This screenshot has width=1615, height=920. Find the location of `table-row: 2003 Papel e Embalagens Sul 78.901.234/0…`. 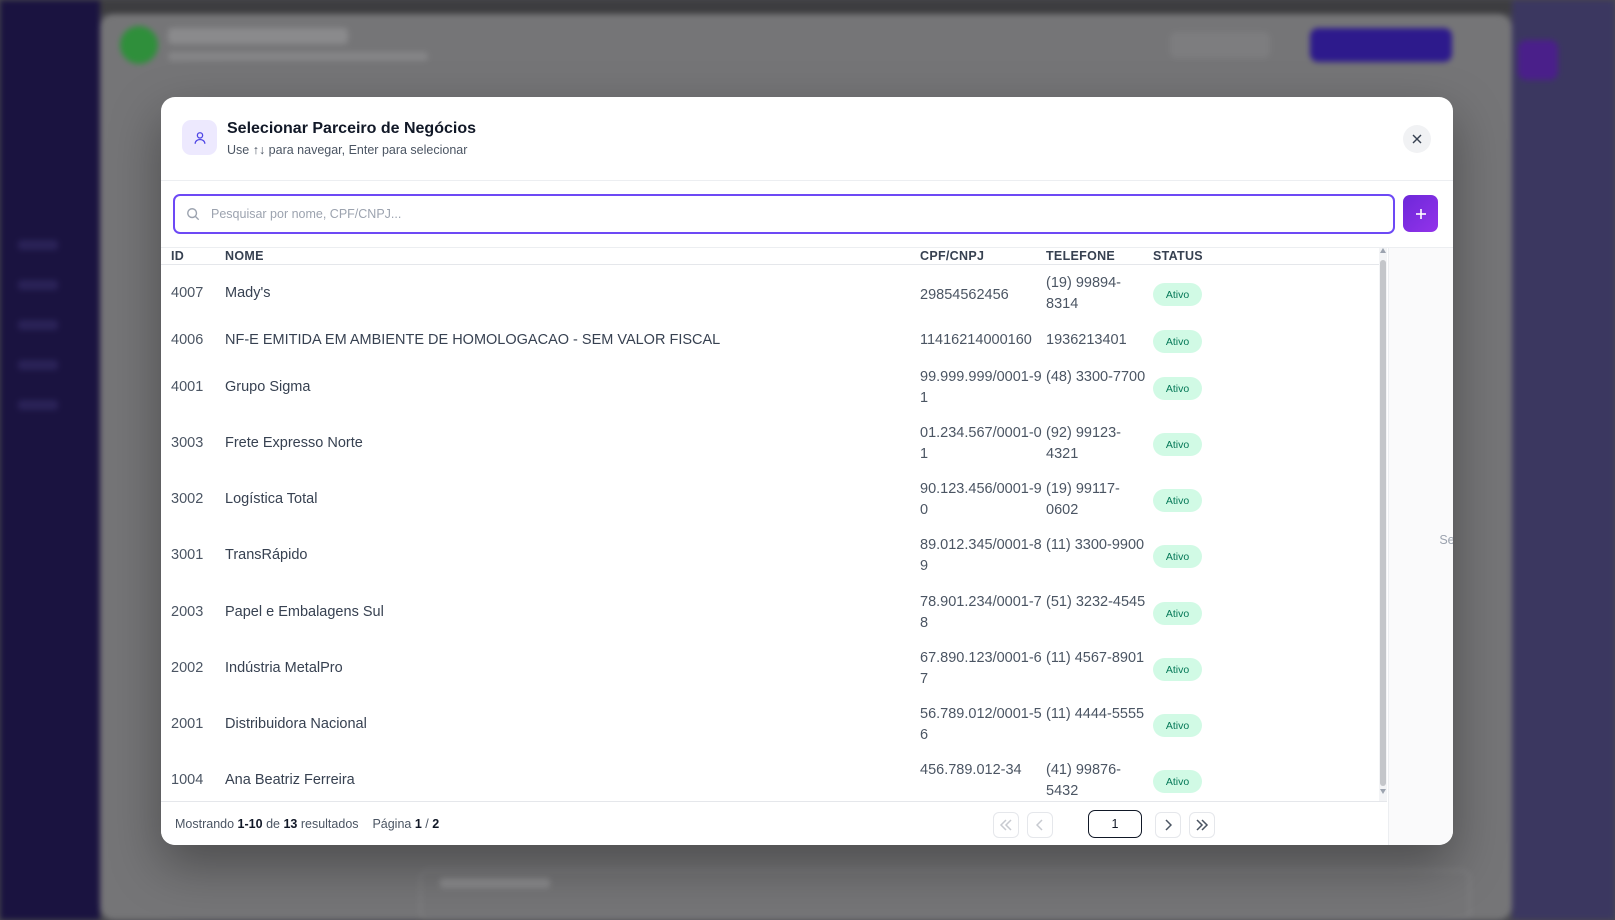

table-row: 2003 Papel e Embalagens Sul 78.901.234/0… is located at coordinates (770, 613).